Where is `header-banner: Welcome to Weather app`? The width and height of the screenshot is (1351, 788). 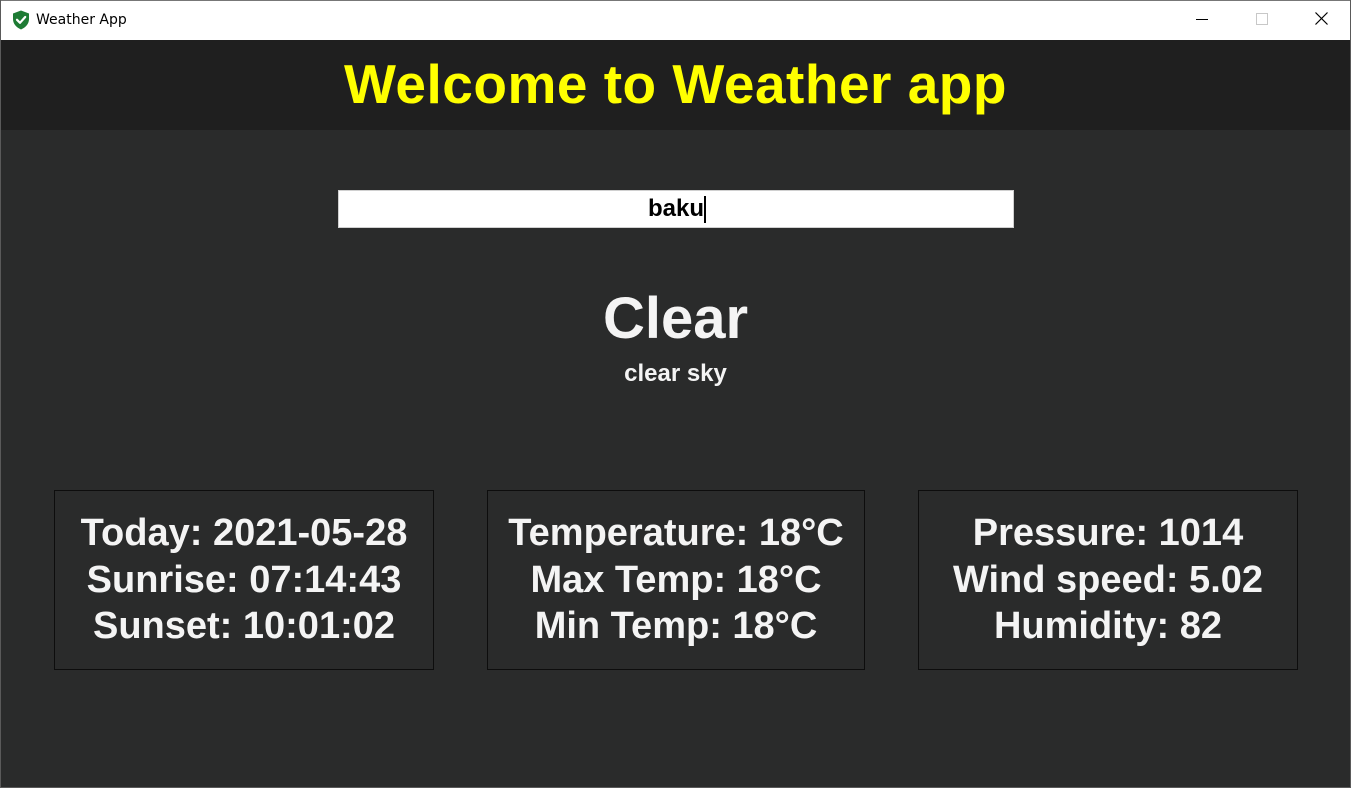
header-banner: Welcome to Weather app is located at coordinates (675, 85).